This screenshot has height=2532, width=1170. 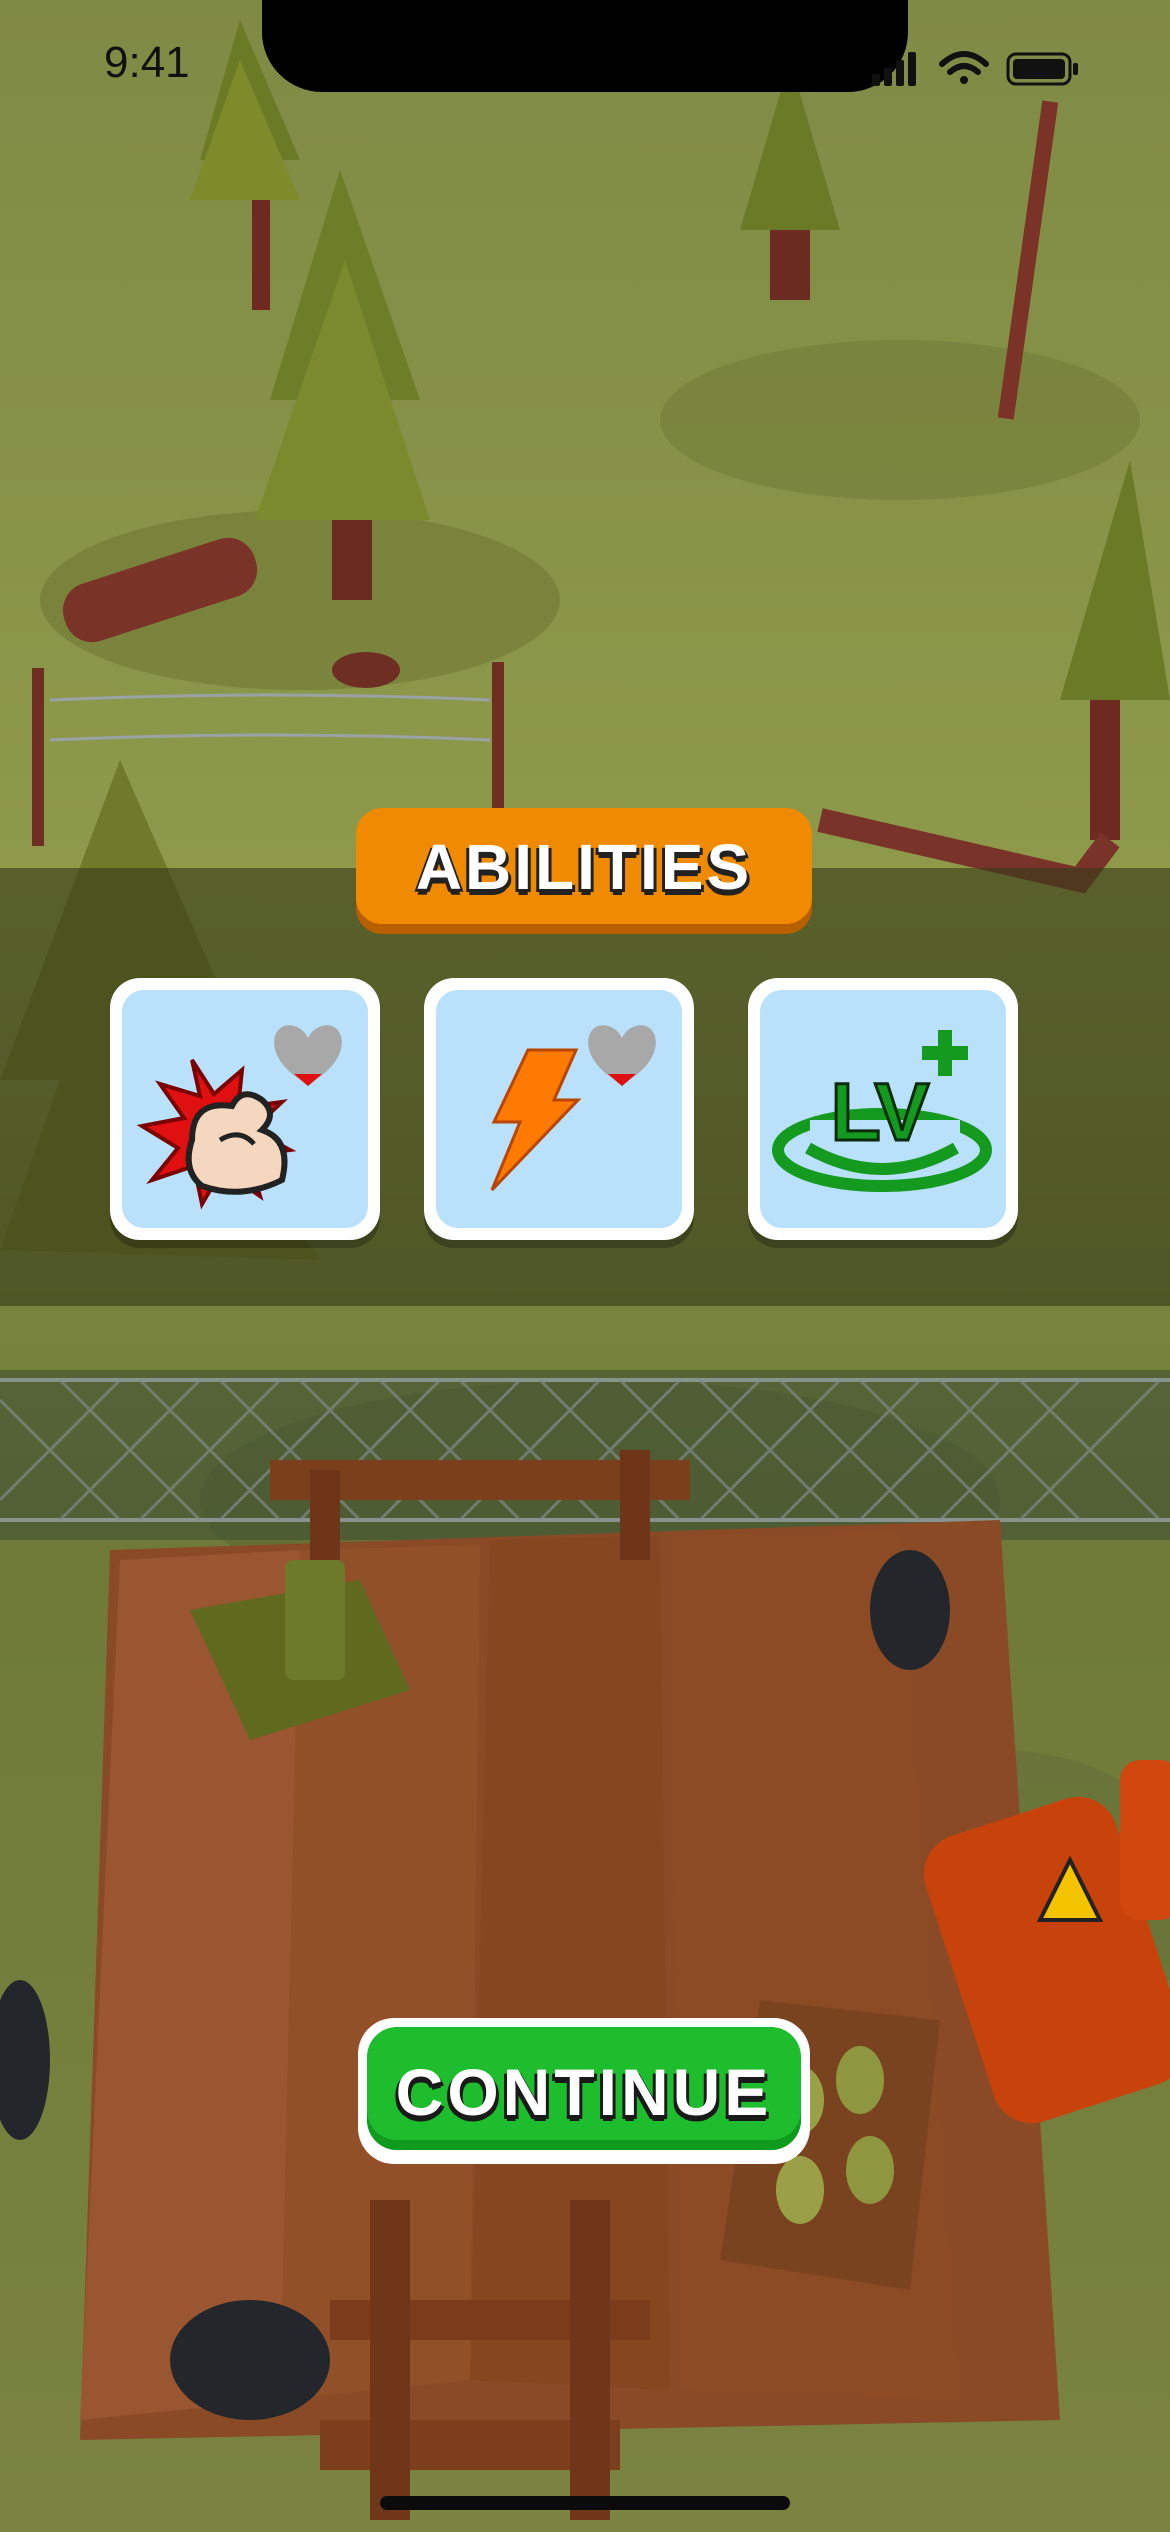 I want to click on abilities-title: ABILITIES, so click(x=584, y=867).